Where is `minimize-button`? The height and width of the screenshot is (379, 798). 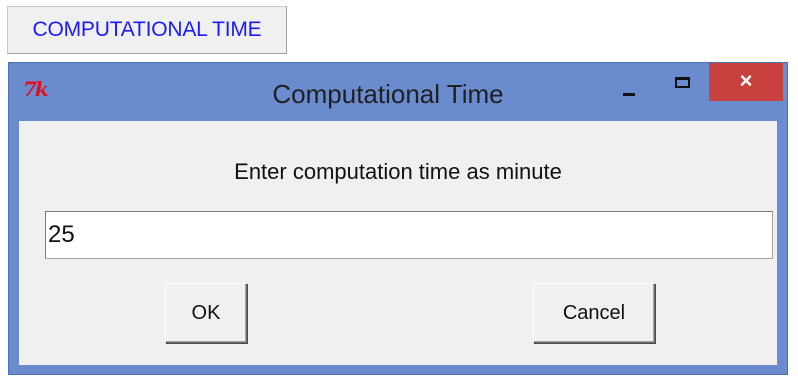 minimize-button is located at coordinates (629, 86).